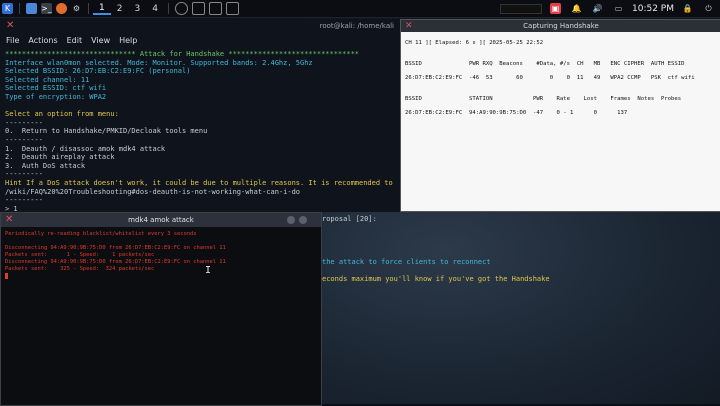 This screenshot has width=720, height=406. What do you see at coordinates (349, 219) in the screenshot?
I see `terminal-line: roposal [20]:` at bounding box center [349, 219].